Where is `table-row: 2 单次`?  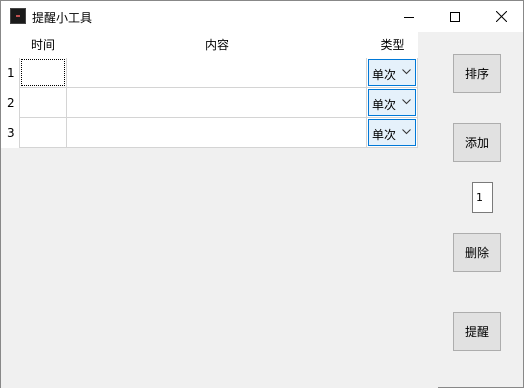
table-row: 2 单次 is located at coordinates (209, 103).